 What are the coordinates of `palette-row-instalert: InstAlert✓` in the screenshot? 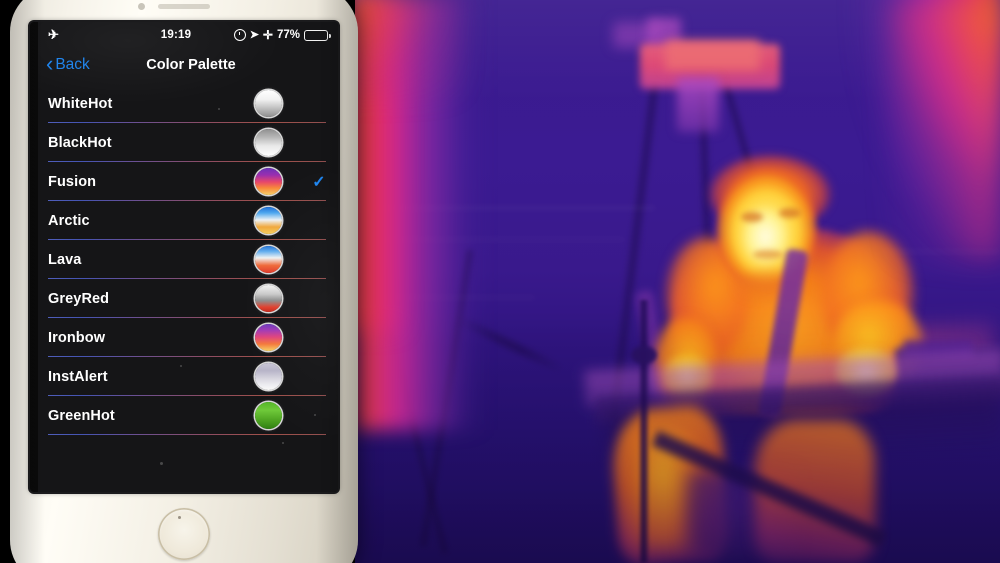 It's located at (188, 376).